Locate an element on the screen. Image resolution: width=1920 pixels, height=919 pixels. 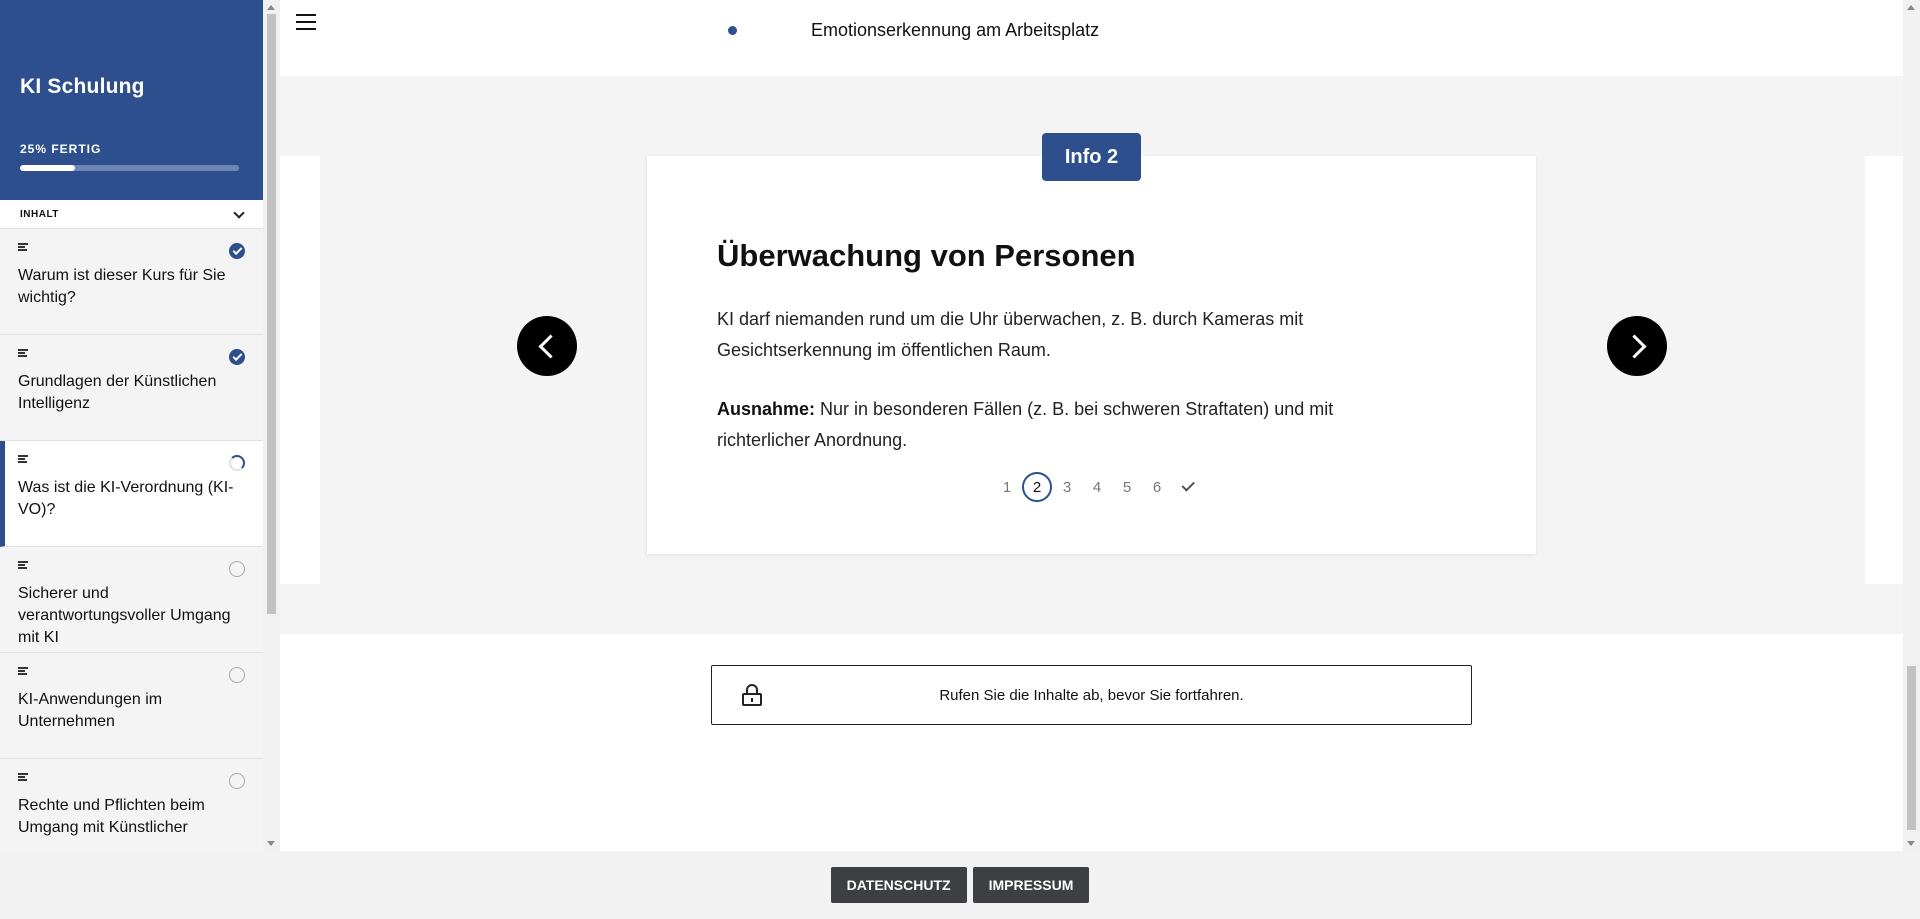
card-pagination: 123456 is located at coordinates (1097, 487).